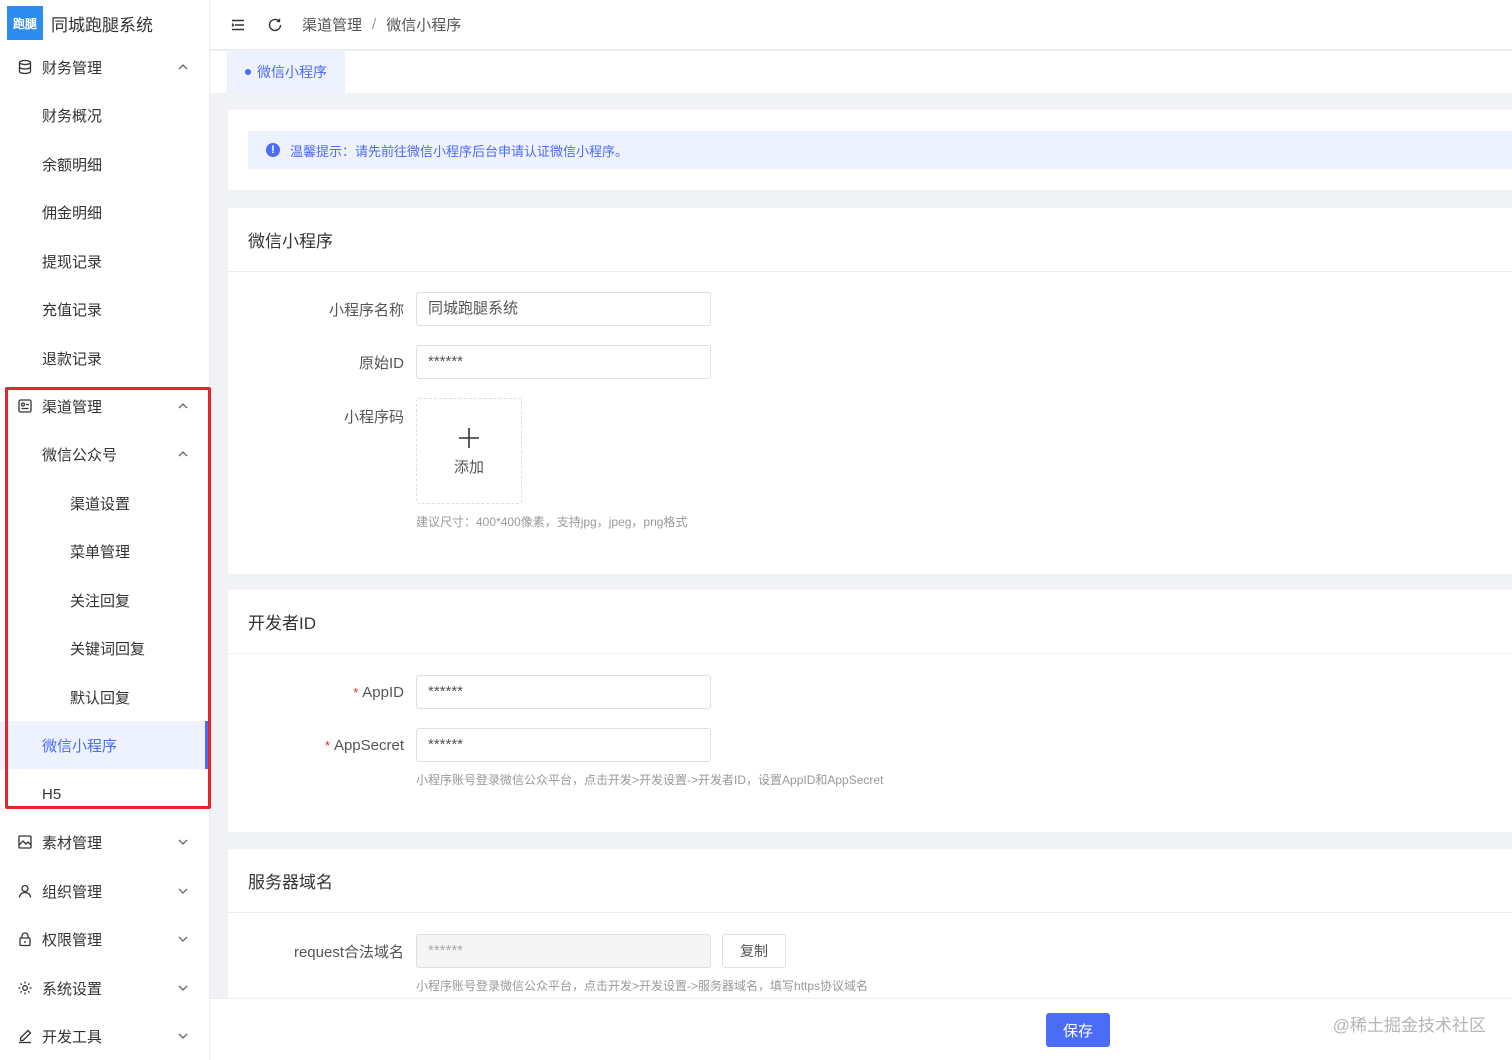 The height and width of the screenshot is (1060, 1512). I want to click on upload-label: 添加, so click(468, 467).